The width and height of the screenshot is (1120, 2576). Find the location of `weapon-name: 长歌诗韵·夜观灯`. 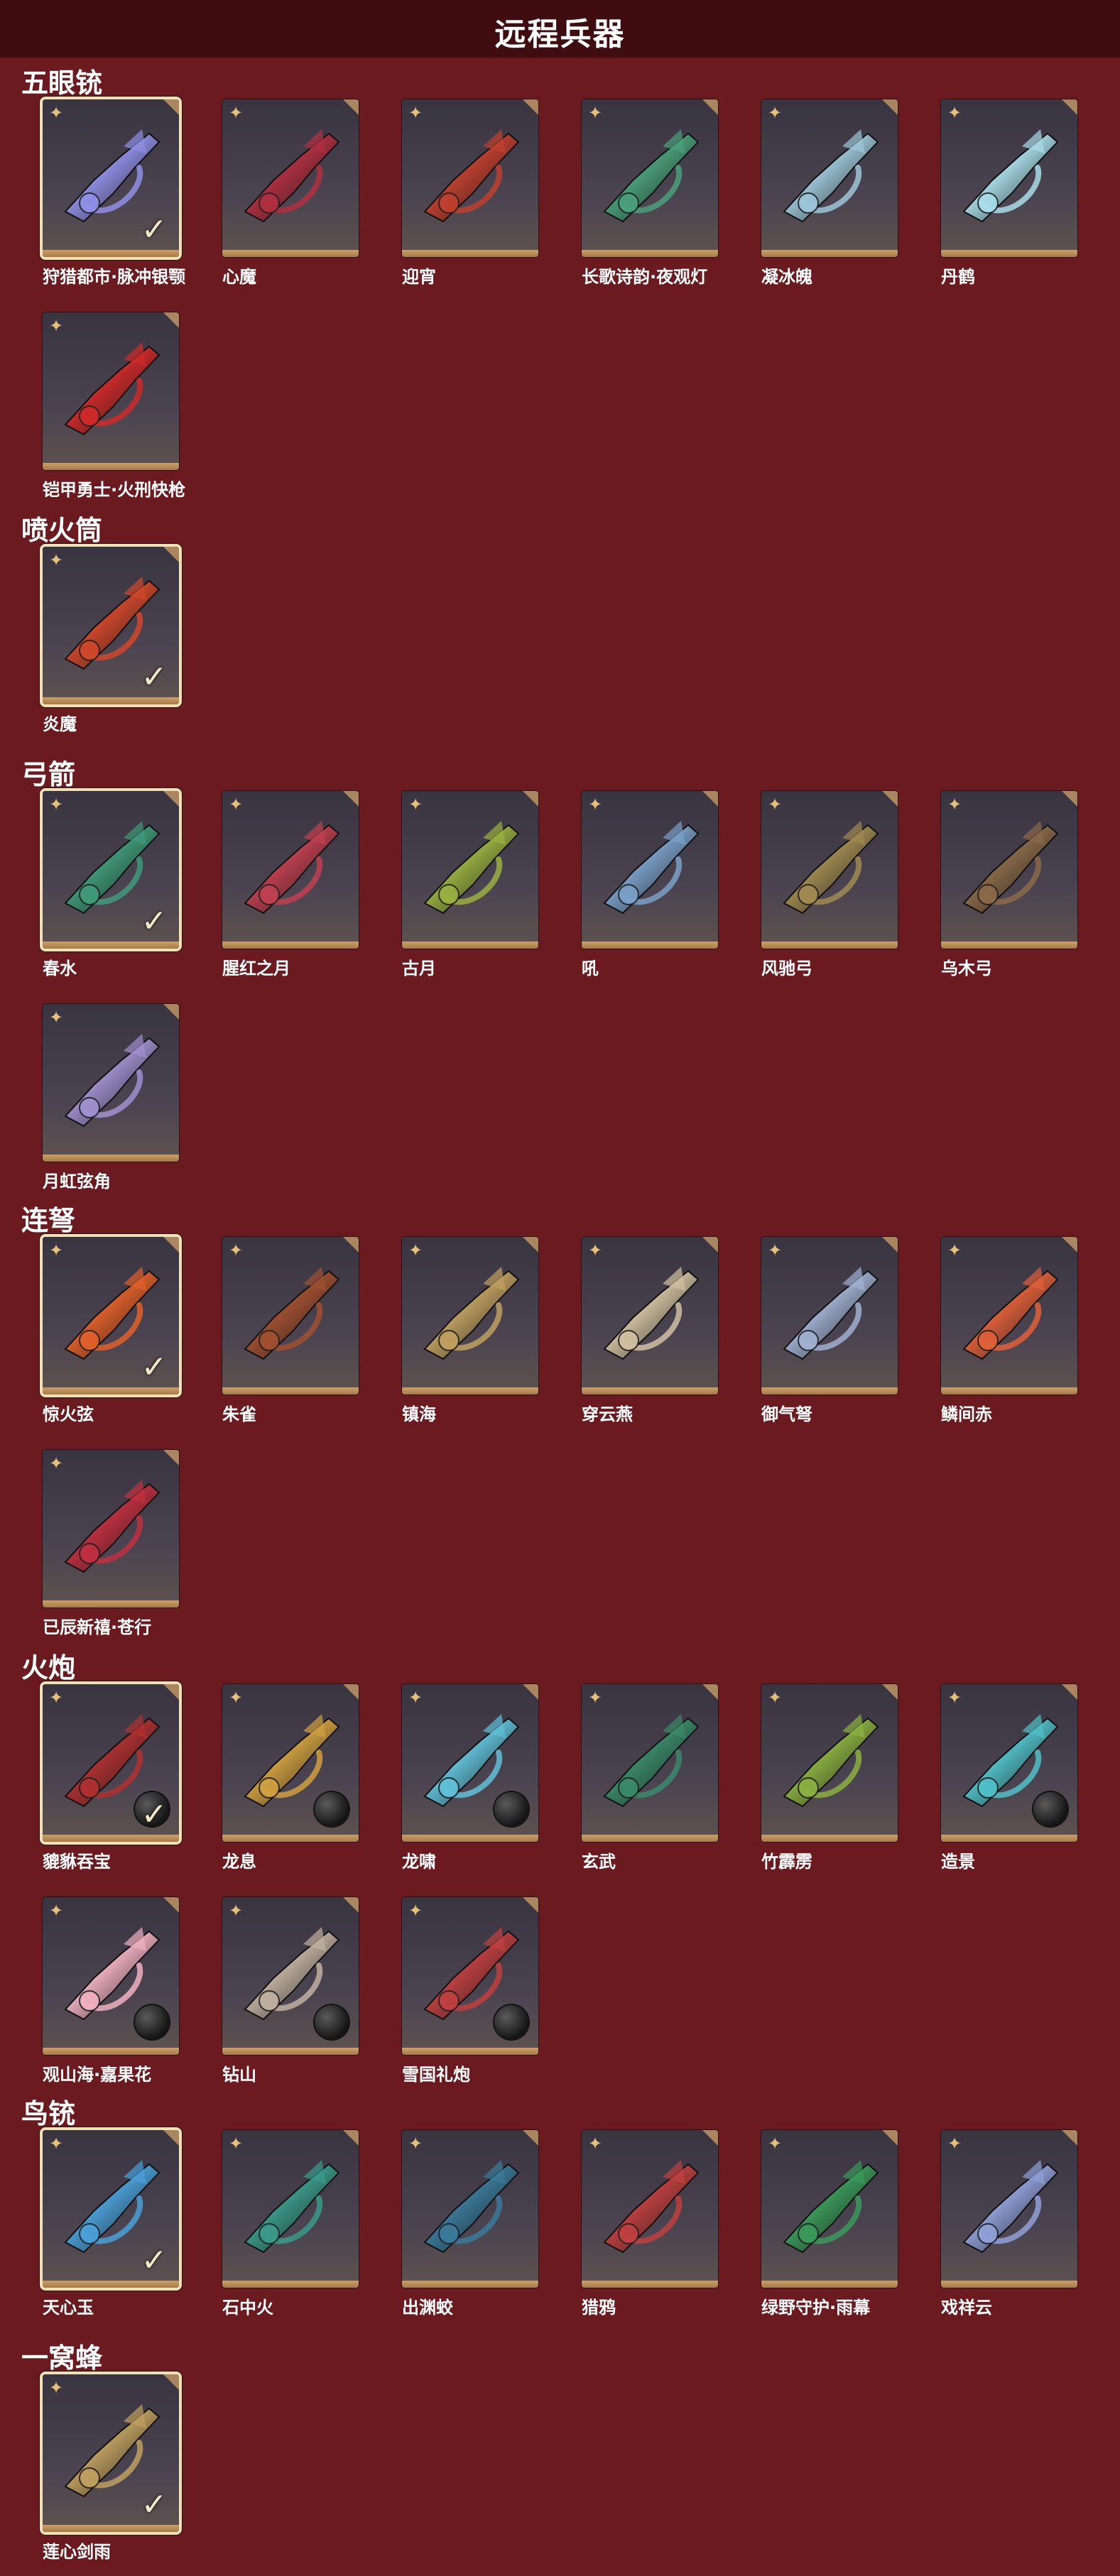

weapon-name: 长歌诗韵·夜观灯 is located at coordinates (645, 277).